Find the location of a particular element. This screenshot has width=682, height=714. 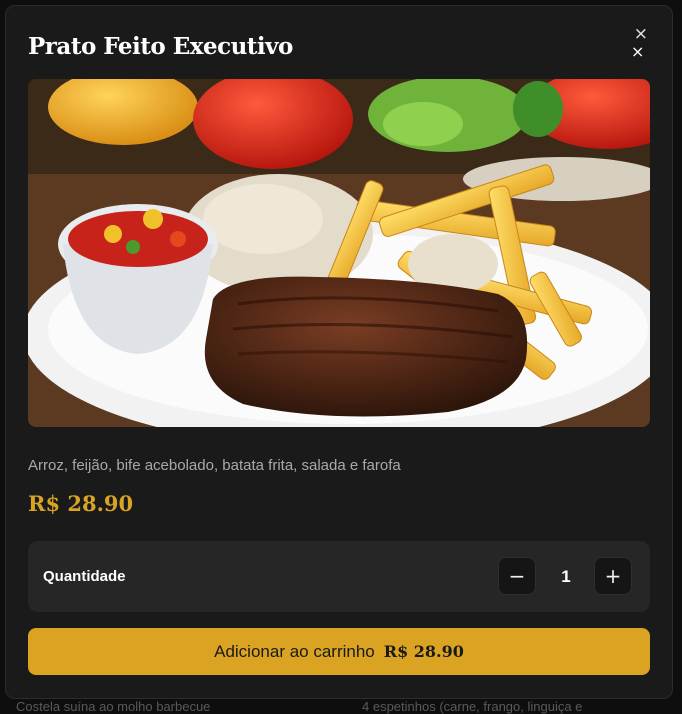

close-icon: × is located at coordinates (637, 52).